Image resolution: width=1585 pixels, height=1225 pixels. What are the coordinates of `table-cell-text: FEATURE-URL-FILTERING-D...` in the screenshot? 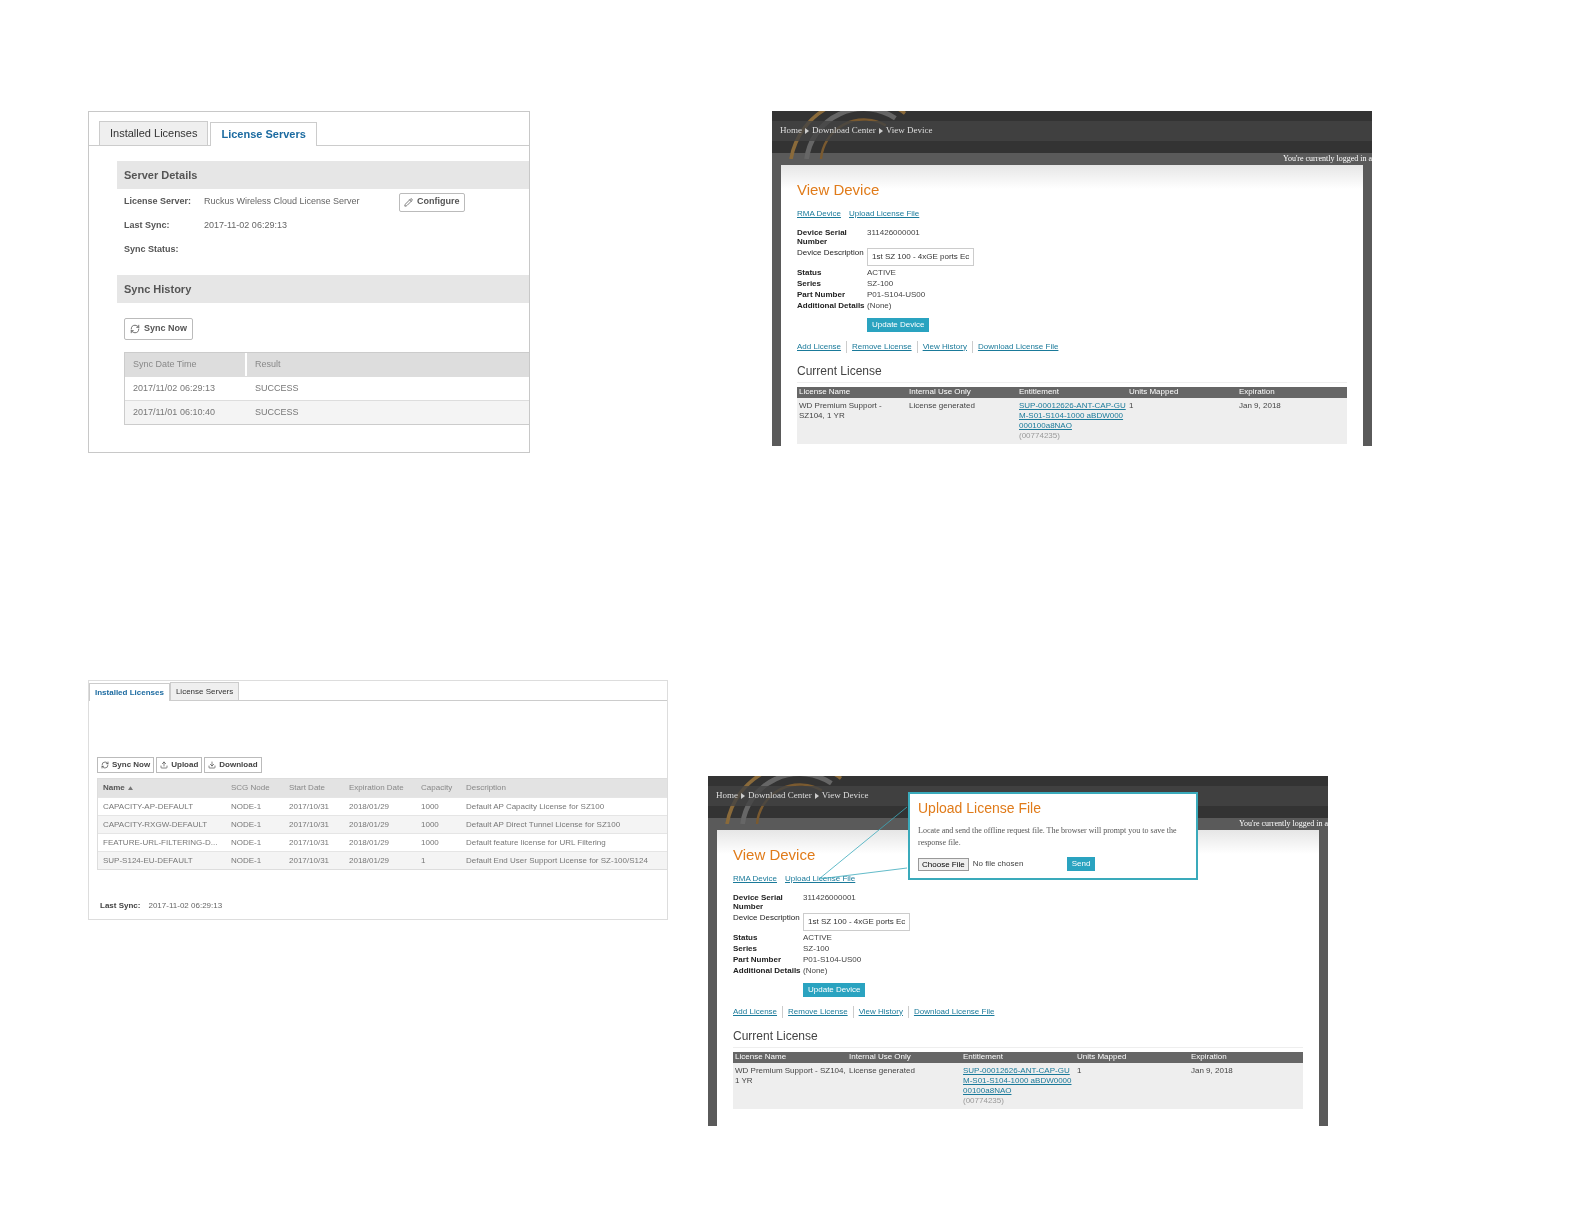 It's located at (160, 842).